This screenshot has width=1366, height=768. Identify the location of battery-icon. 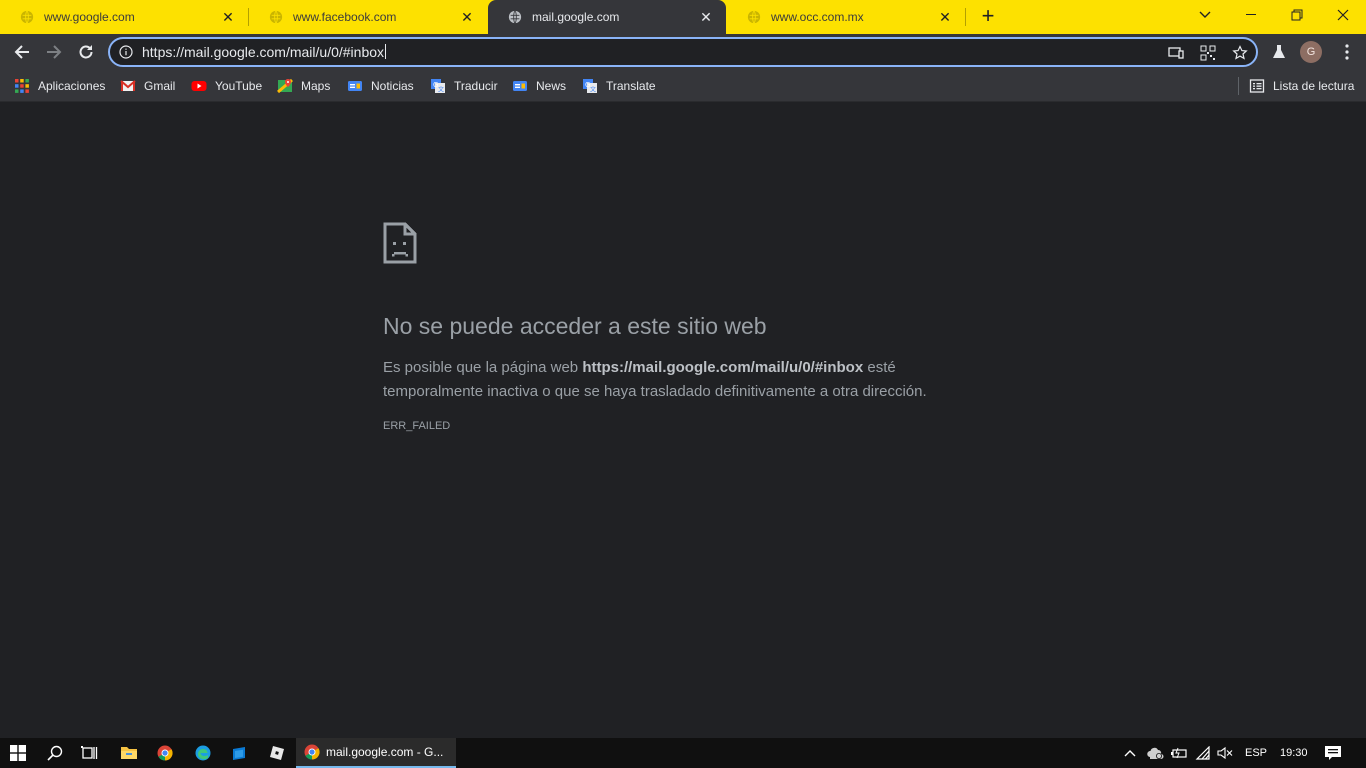
(1179, 753).